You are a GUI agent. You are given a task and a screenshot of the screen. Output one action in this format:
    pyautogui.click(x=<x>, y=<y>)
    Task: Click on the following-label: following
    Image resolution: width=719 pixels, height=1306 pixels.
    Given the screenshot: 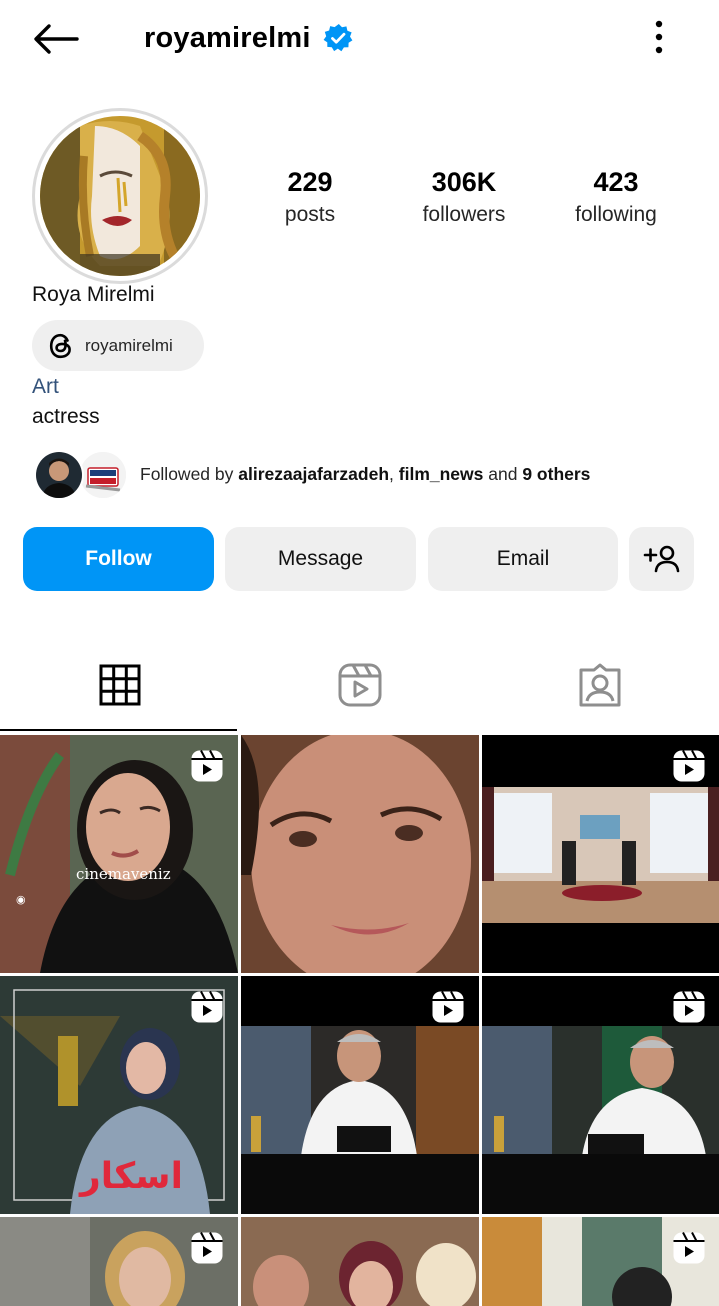 What is the action you would take?
    pyautogui.click(x=616, y=214)
    